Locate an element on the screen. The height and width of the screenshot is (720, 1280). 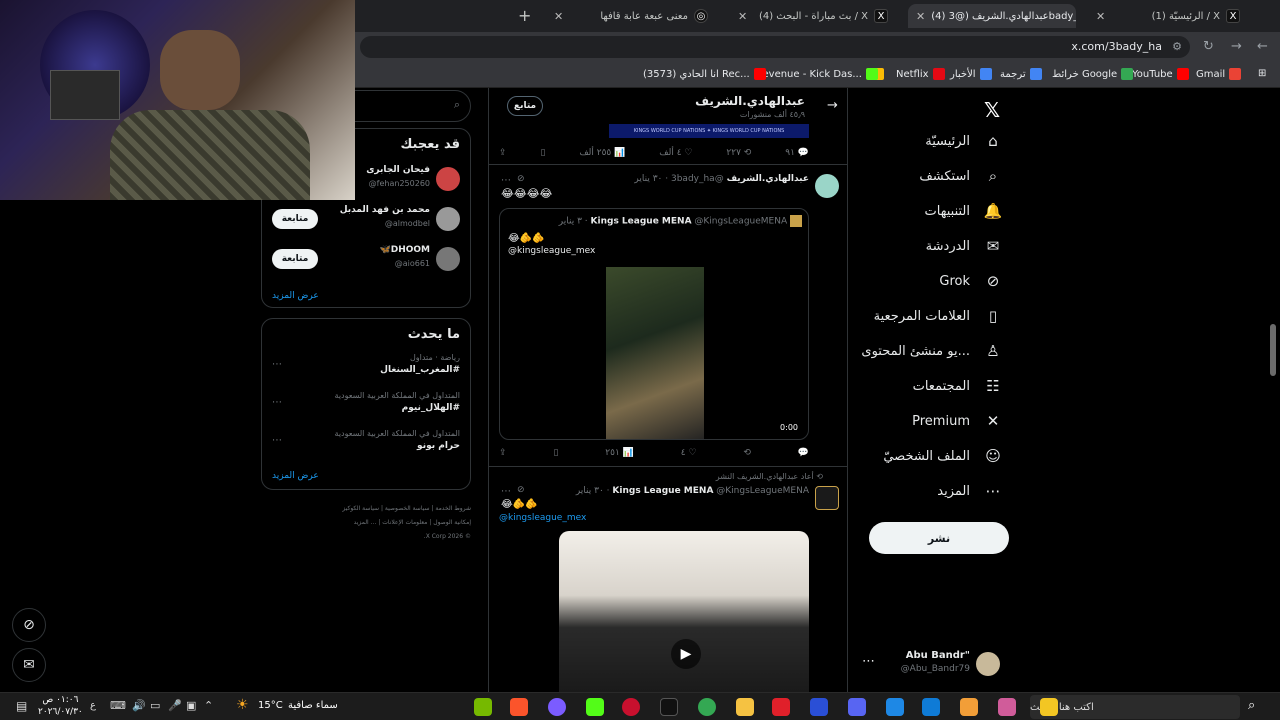
back-arrow-icon: → is located at coordinates (832, 105).